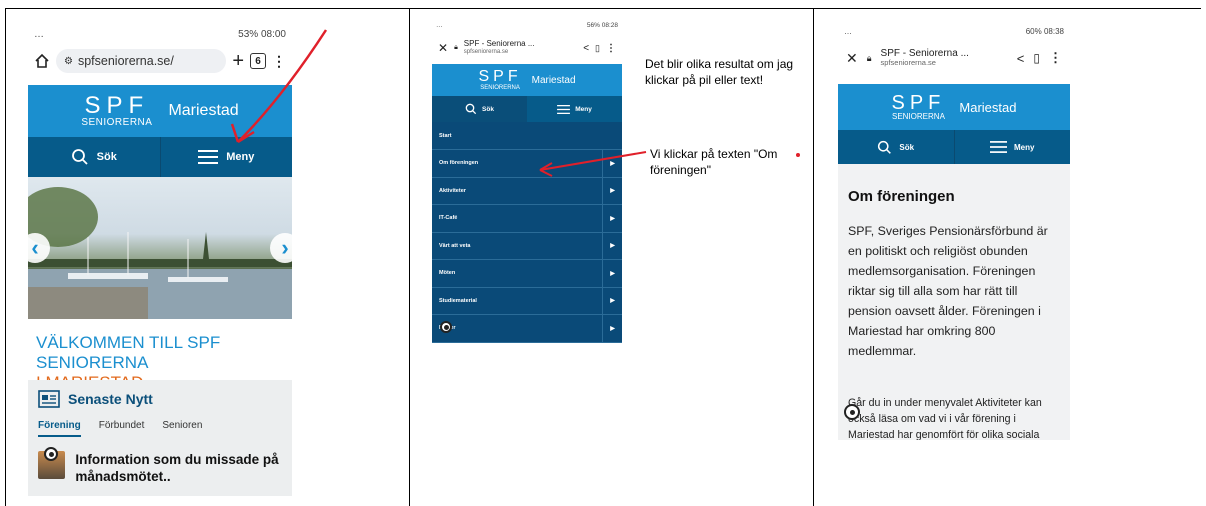 Image resolution: width=1206 pixels, height=506 pixels. What do you see at coordinates (258, 61) in the screenshot?
I see `tab-count-button: 6` at bounding box center [258, 61].